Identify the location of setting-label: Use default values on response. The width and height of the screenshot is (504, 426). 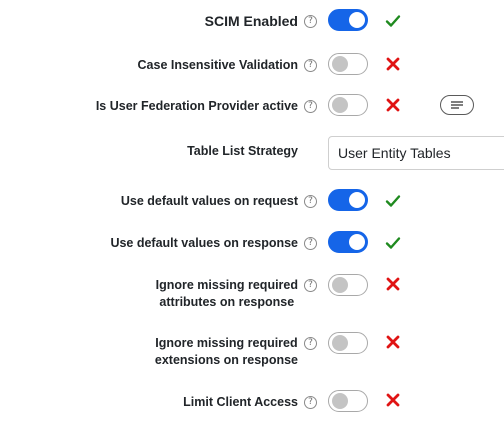
(204, 243).